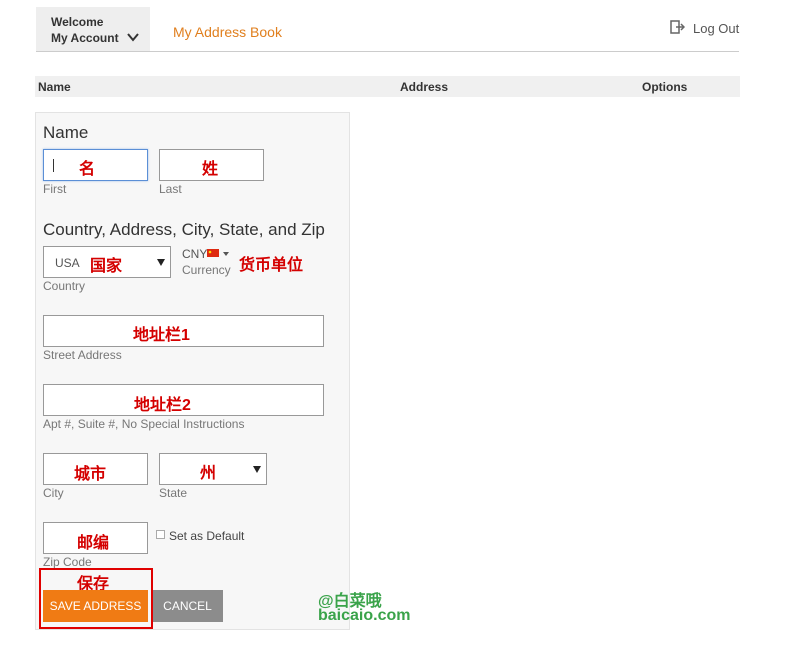 This screenshot has width=800, height=647. What do you see at coordinates (160, 534) in the screenshot?
I see `set-default-checkbox` at bounding box center [160, 534].